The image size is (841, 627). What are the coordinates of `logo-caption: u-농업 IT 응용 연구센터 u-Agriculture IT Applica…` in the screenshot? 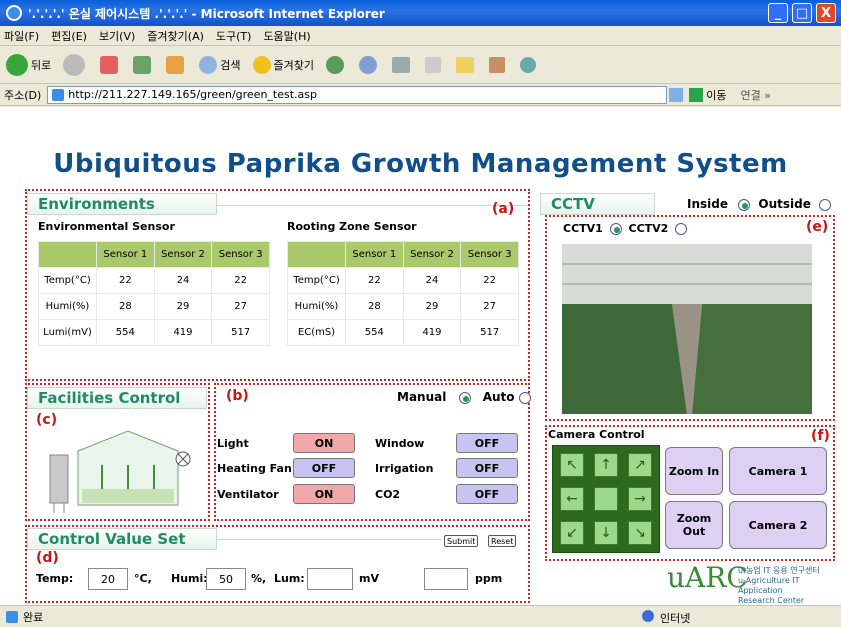 It's located at (789, 586).